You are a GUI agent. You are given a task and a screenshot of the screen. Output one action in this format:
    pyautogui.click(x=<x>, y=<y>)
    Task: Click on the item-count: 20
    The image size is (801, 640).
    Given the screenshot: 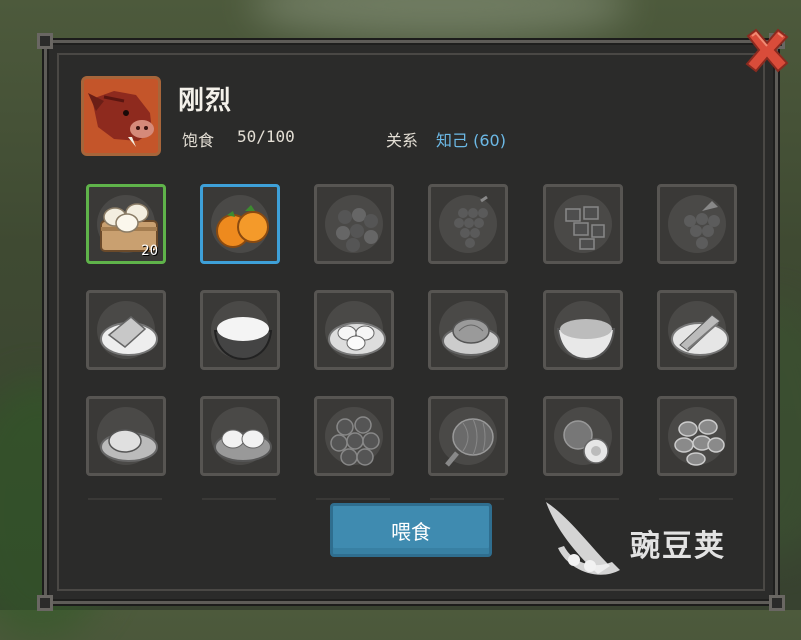 What is the action you would take?
    pyautogui.click(x=149, y=251)
    